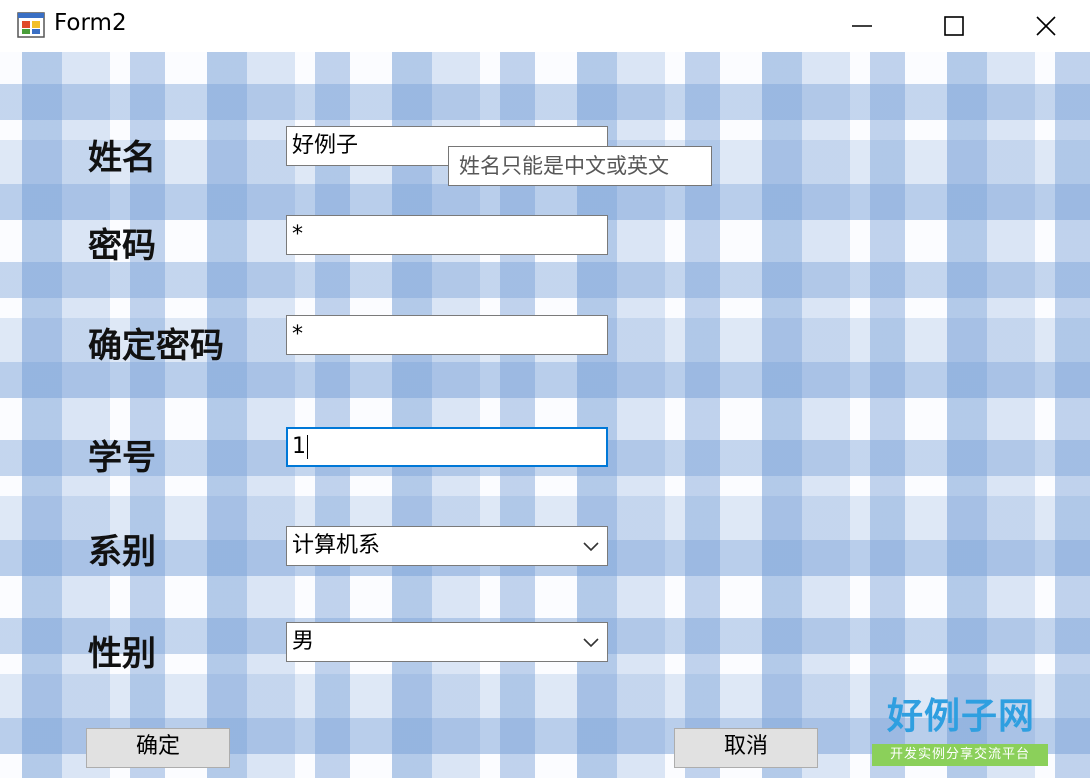 This screenshot has height=778, width=1090. I want to click on student-id-label: 学号, so click(122, 458).